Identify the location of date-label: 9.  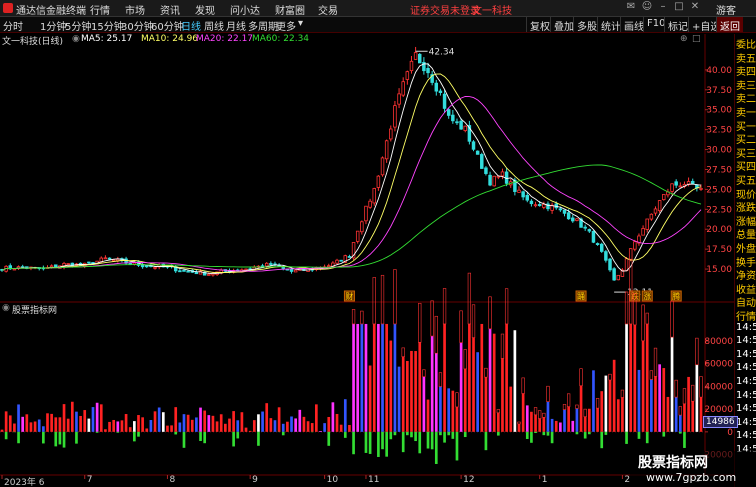
(255, 480).